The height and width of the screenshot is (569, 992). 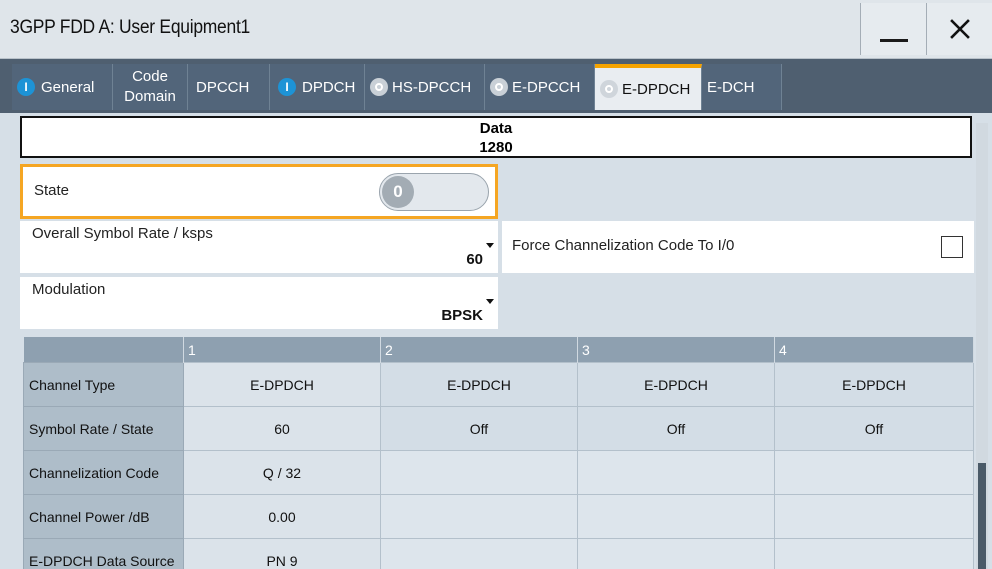 I want to click on symbol-rate-label: Overall Symbol Rate / ksps, so click(x=122, y=233).